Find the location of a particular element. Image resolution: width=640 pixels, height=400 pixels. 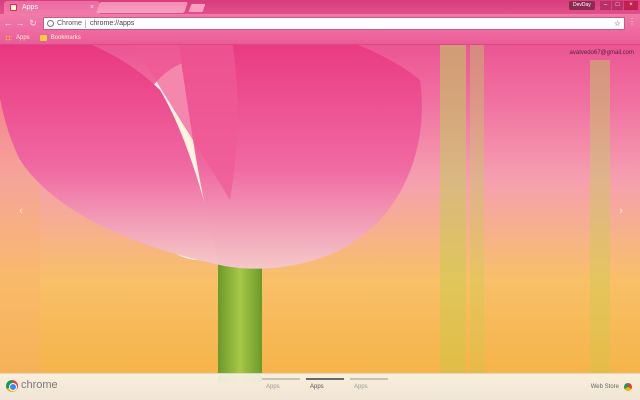

bookmark-label: Bookmarks is located at coordinates (65, 38).